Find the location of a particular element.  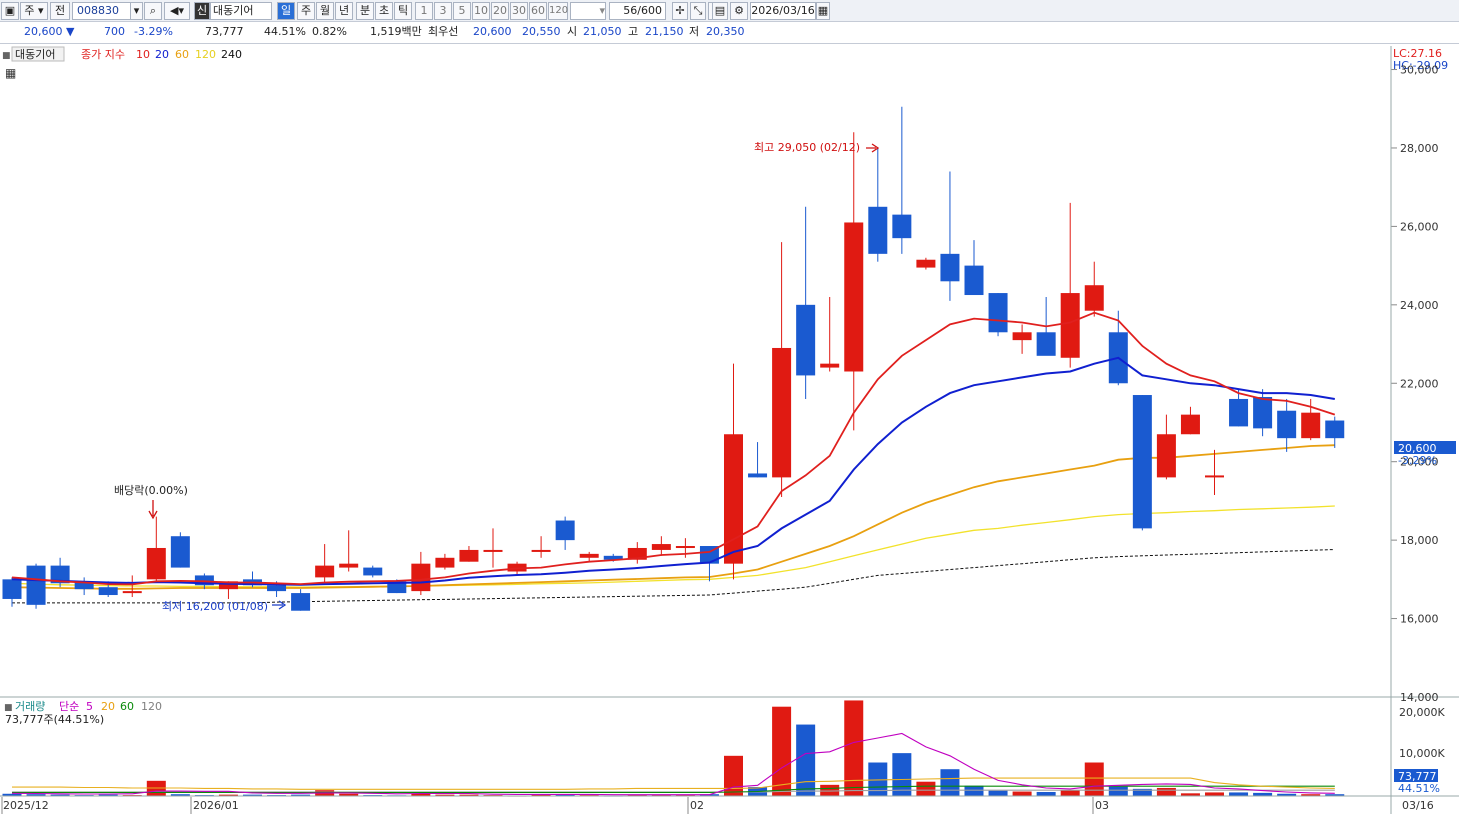

calendar-icon: ▦ is located at coordinates (823, 11).